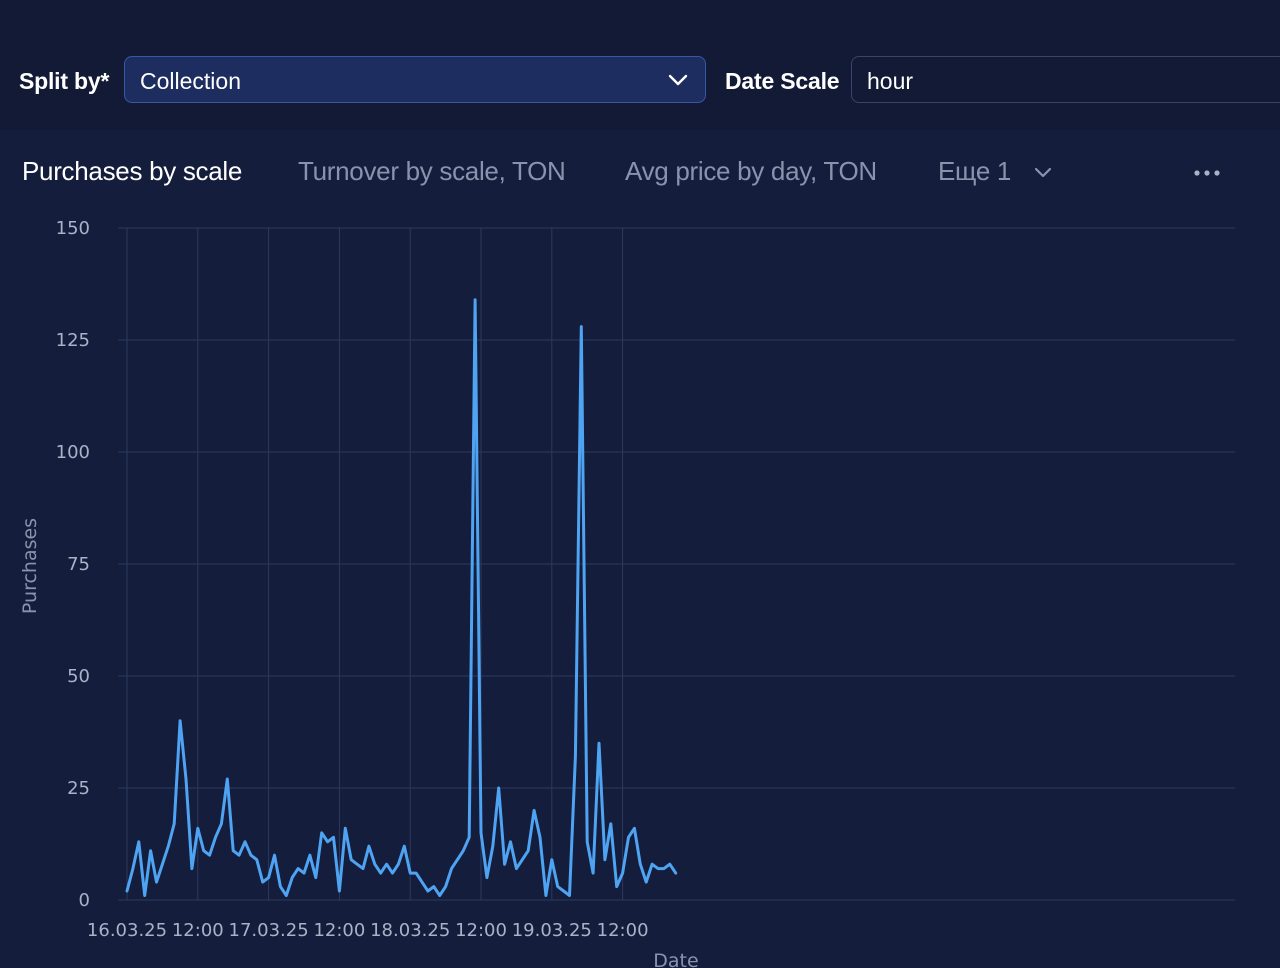 This screenshot has height=968, width=1280. Describe the element at coordinates (78, 788) in the screenshot. I see `y-tick-label: 25` at that location.